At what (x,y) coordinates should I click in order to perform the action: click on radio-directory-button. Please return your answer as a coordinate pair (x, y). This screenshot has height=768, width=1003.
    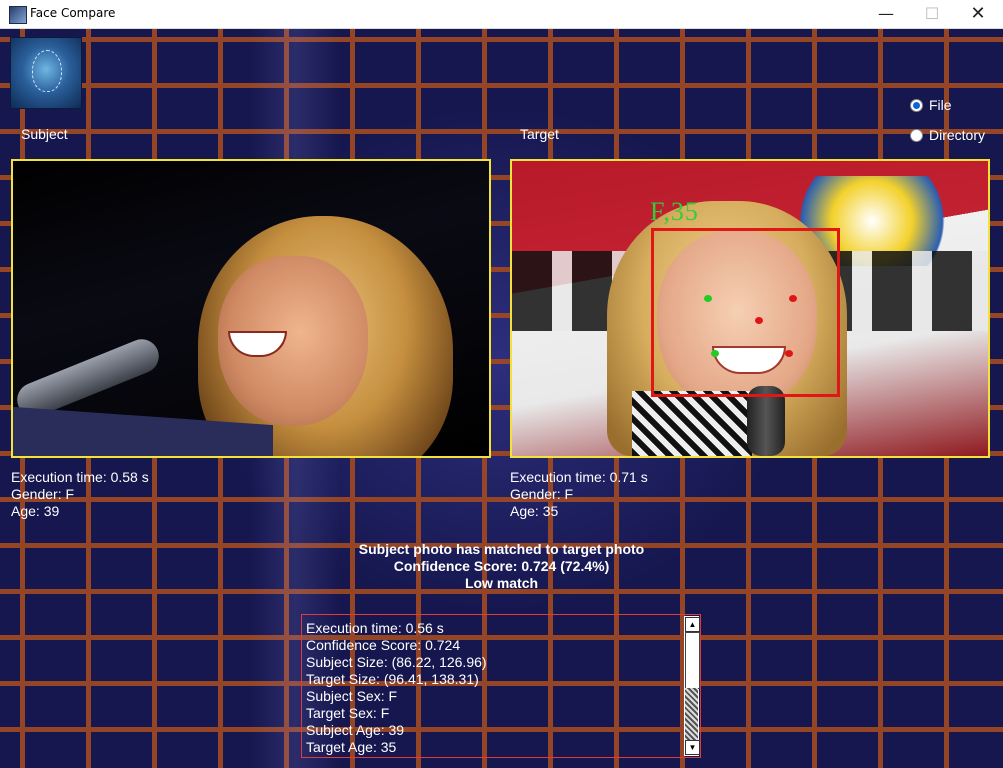
    Looking at the image, I should click on (916, 135).